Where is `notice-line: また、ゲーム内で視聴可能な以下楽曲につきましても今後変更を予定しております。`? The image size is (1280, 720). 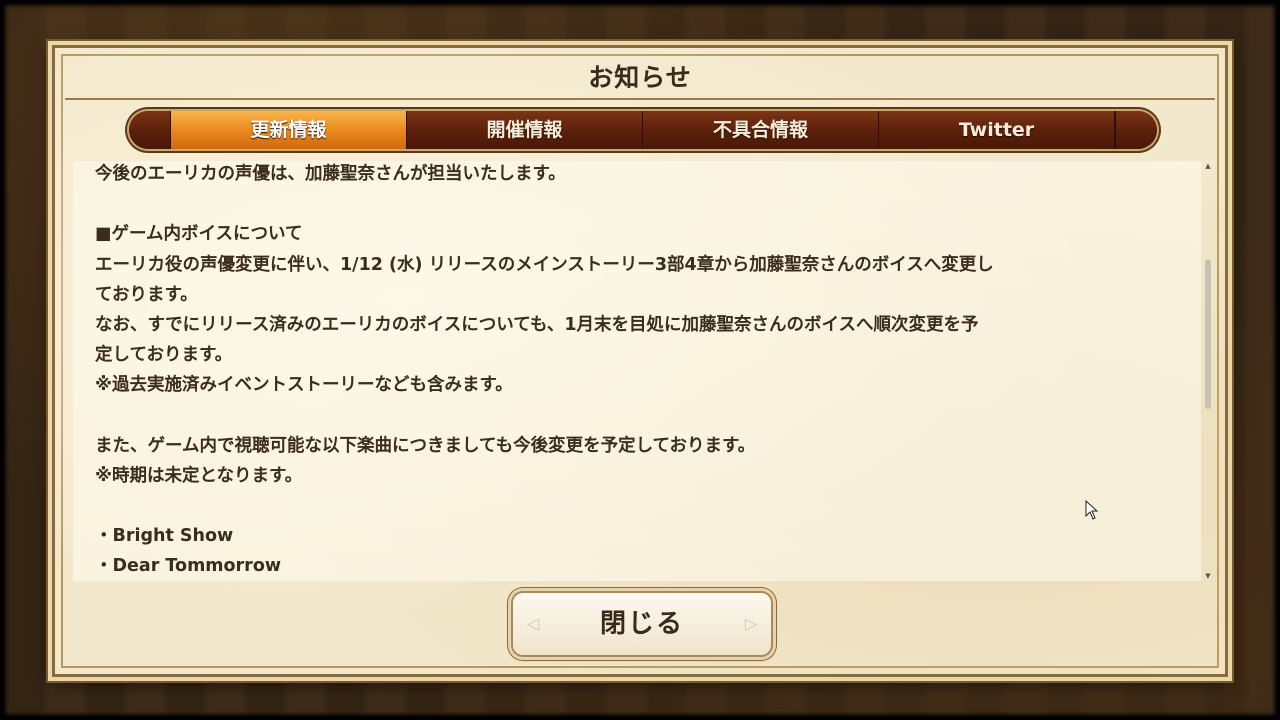
notice-line: また、ゲーム内で視聴可能な以下楽曲につきましても今後変更を予定しております。 is located at coordinates (425, 445).